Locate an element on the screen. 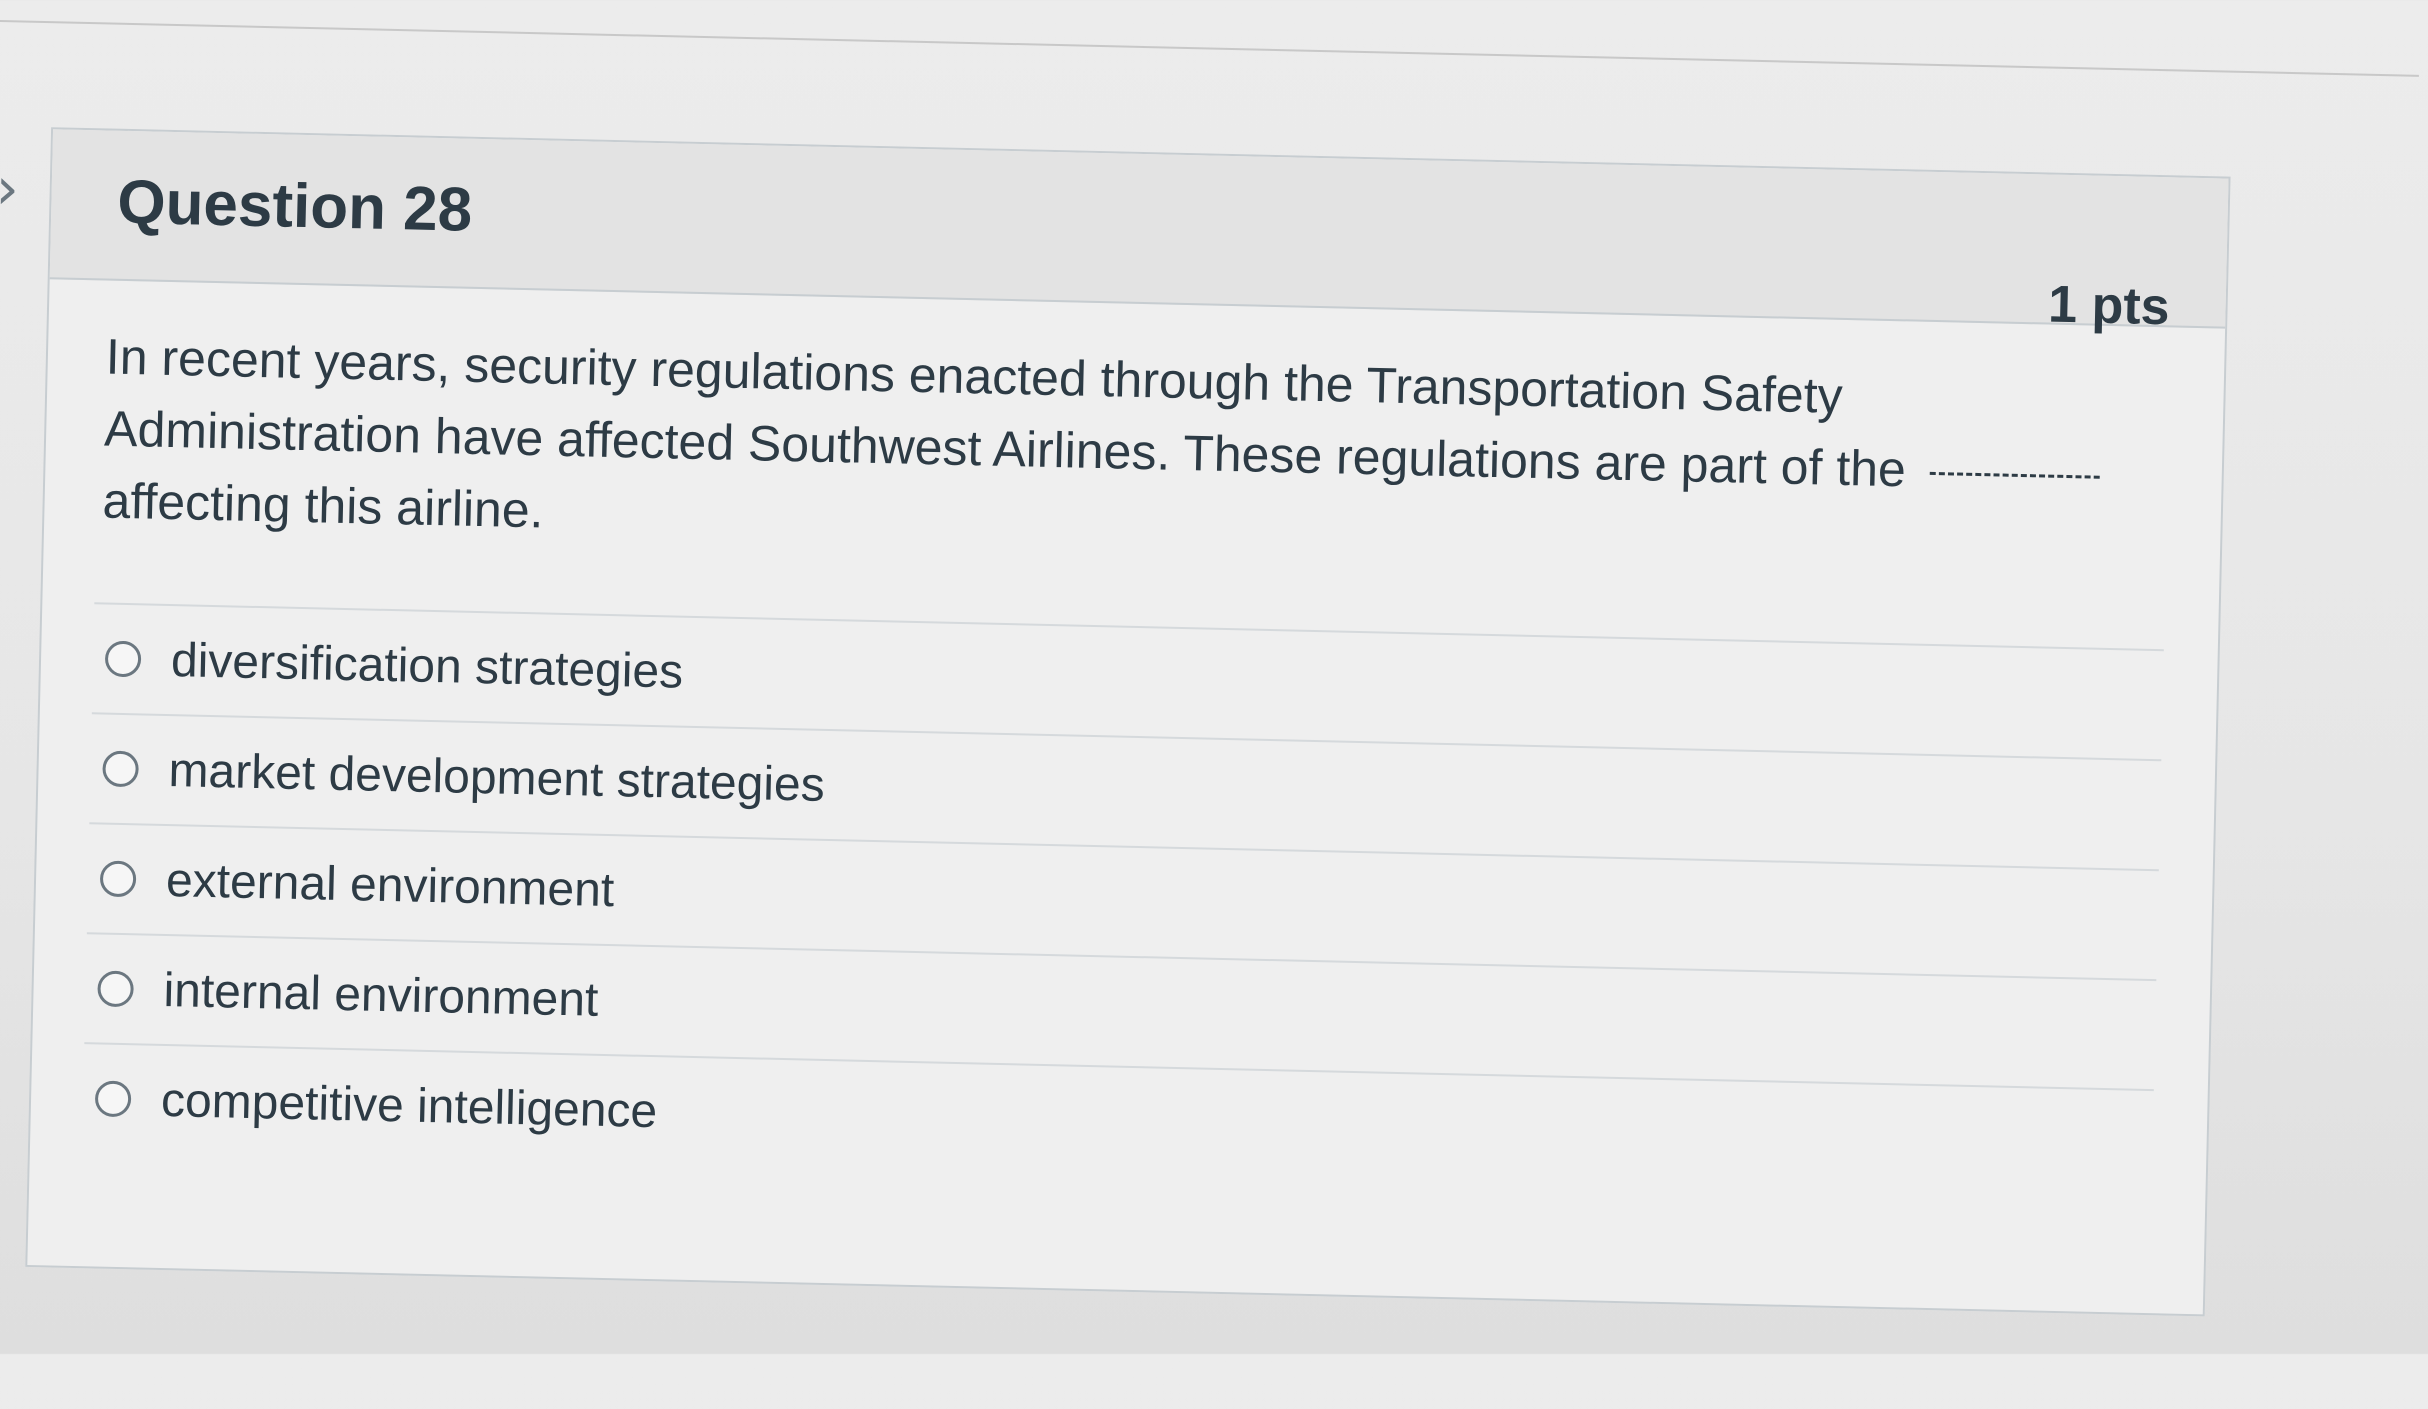 The height and width of the screenshot is (1409, 2428). question-points: 1 pts is located at coordinates (2109, 306).